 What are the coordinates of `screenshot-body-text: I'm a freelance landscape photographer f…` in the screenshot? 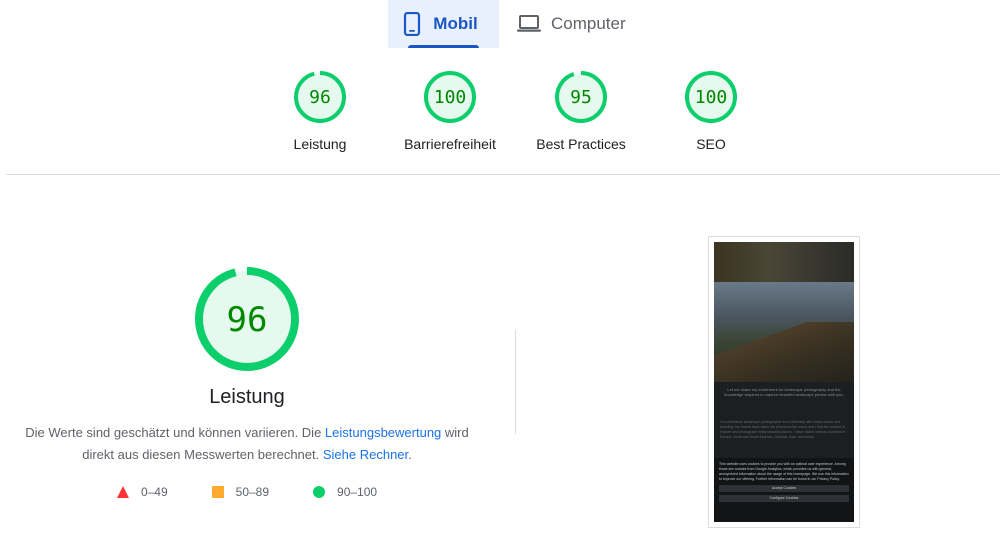 It's located at (783, 429).